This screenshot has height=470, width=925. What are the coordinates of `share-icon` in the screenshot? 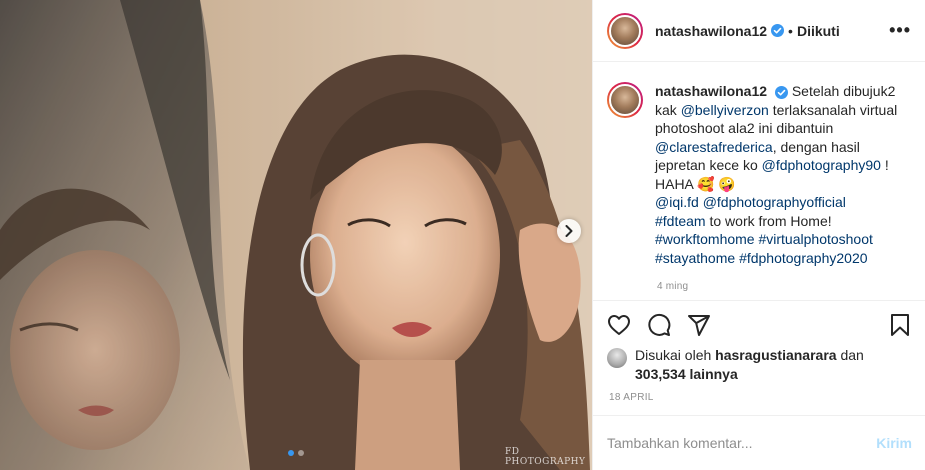 It's located at (699, 325).